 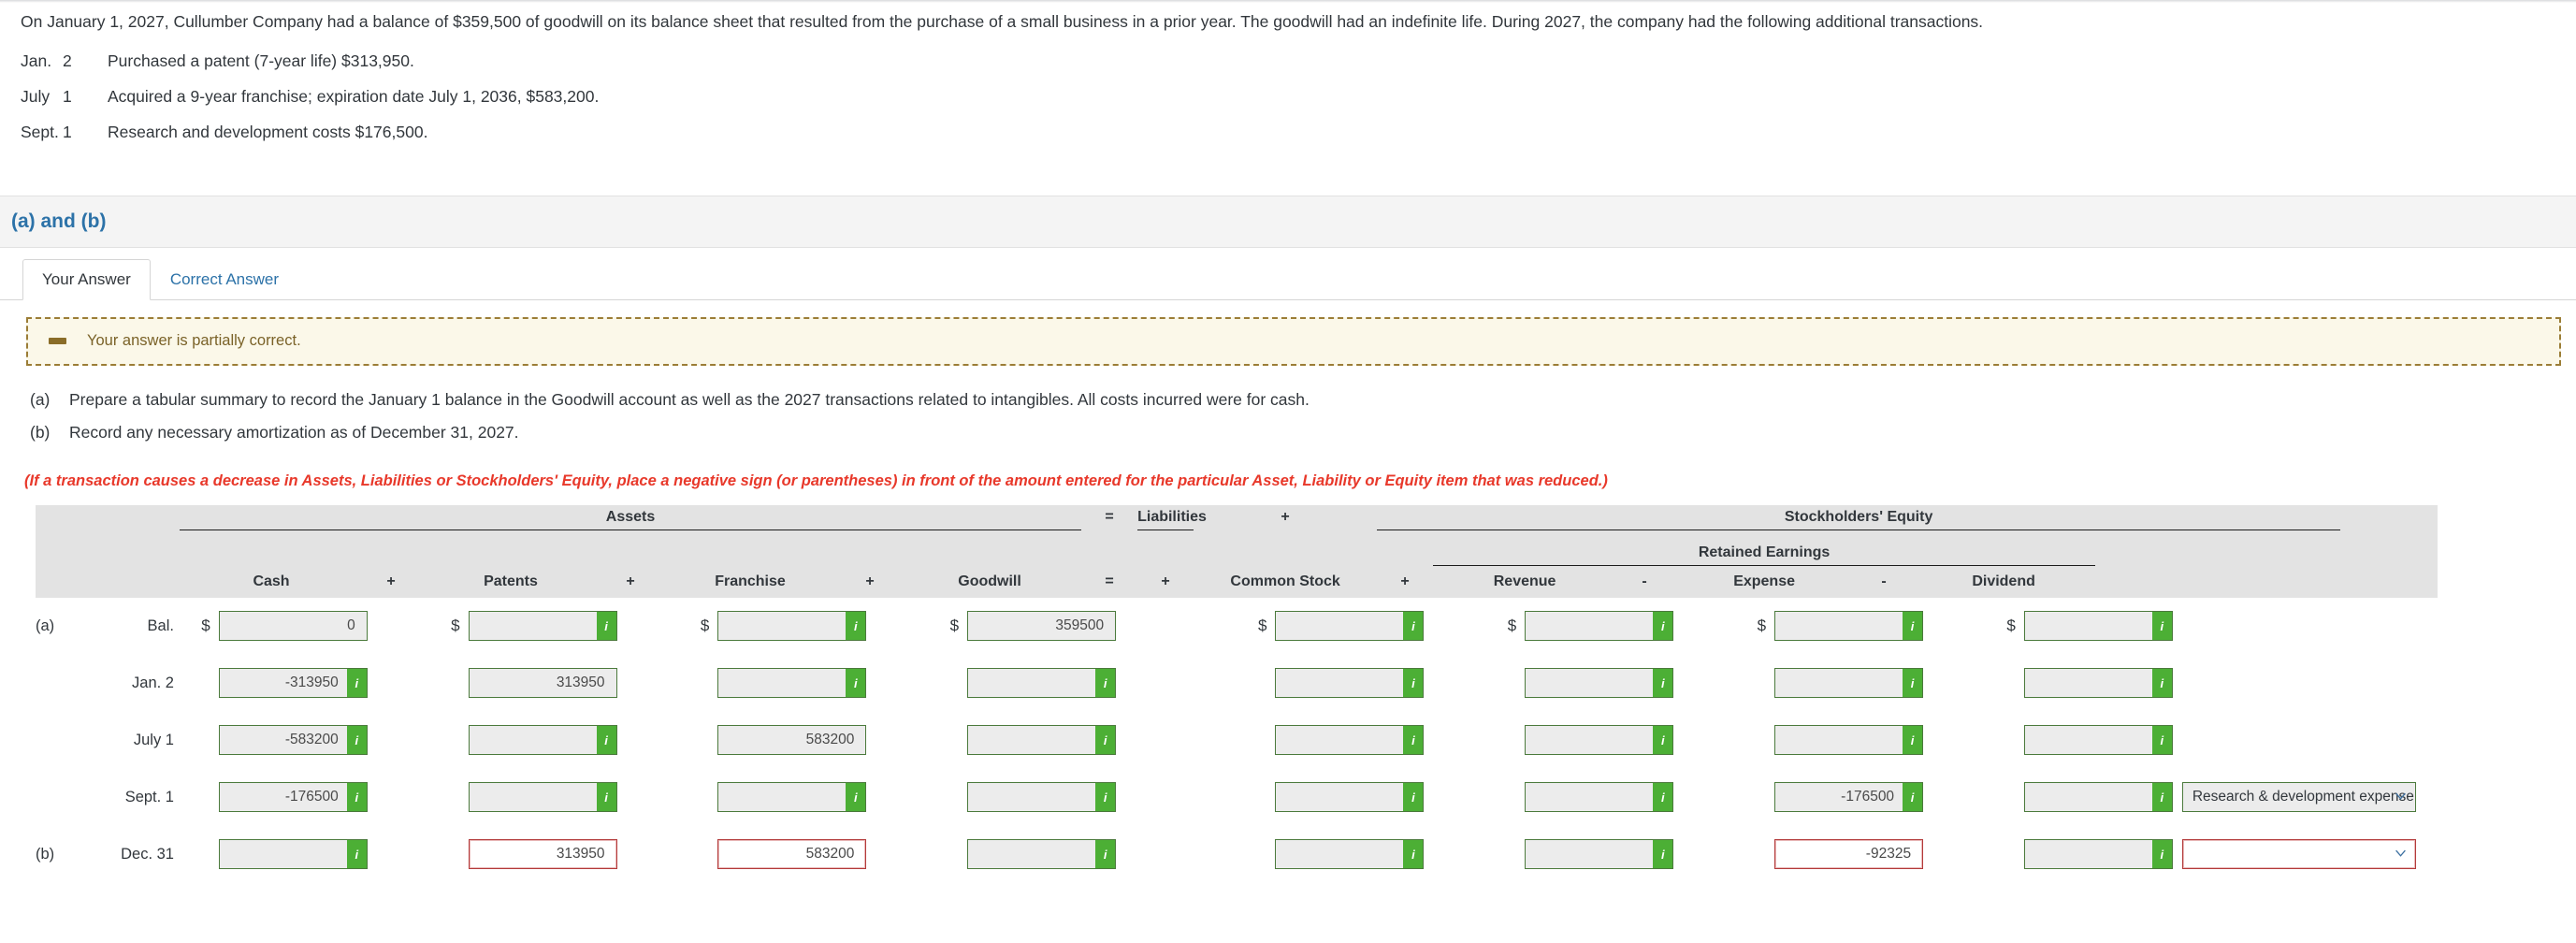 I want to click on cash-field: -583200 i, so click(x=293, y=740).